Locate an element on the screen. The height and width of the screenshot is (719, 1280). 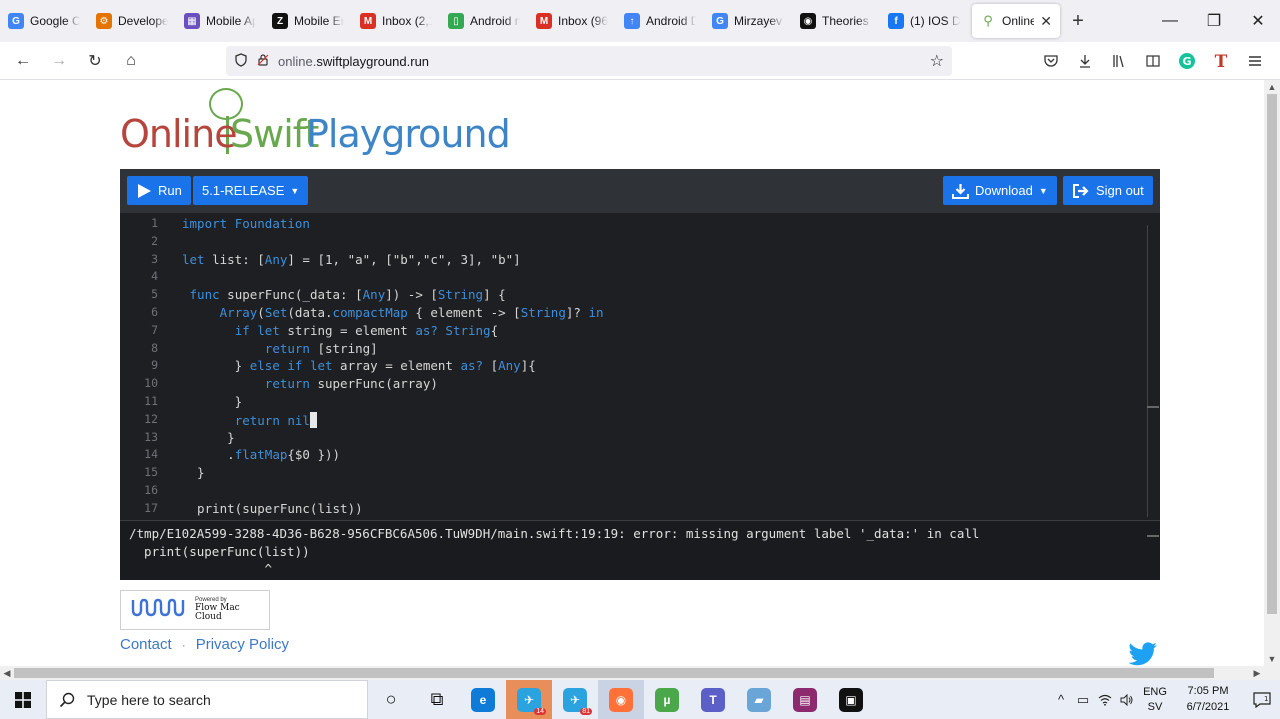
browser-tab: Z Mobile En is located at coordinates (308, 21).